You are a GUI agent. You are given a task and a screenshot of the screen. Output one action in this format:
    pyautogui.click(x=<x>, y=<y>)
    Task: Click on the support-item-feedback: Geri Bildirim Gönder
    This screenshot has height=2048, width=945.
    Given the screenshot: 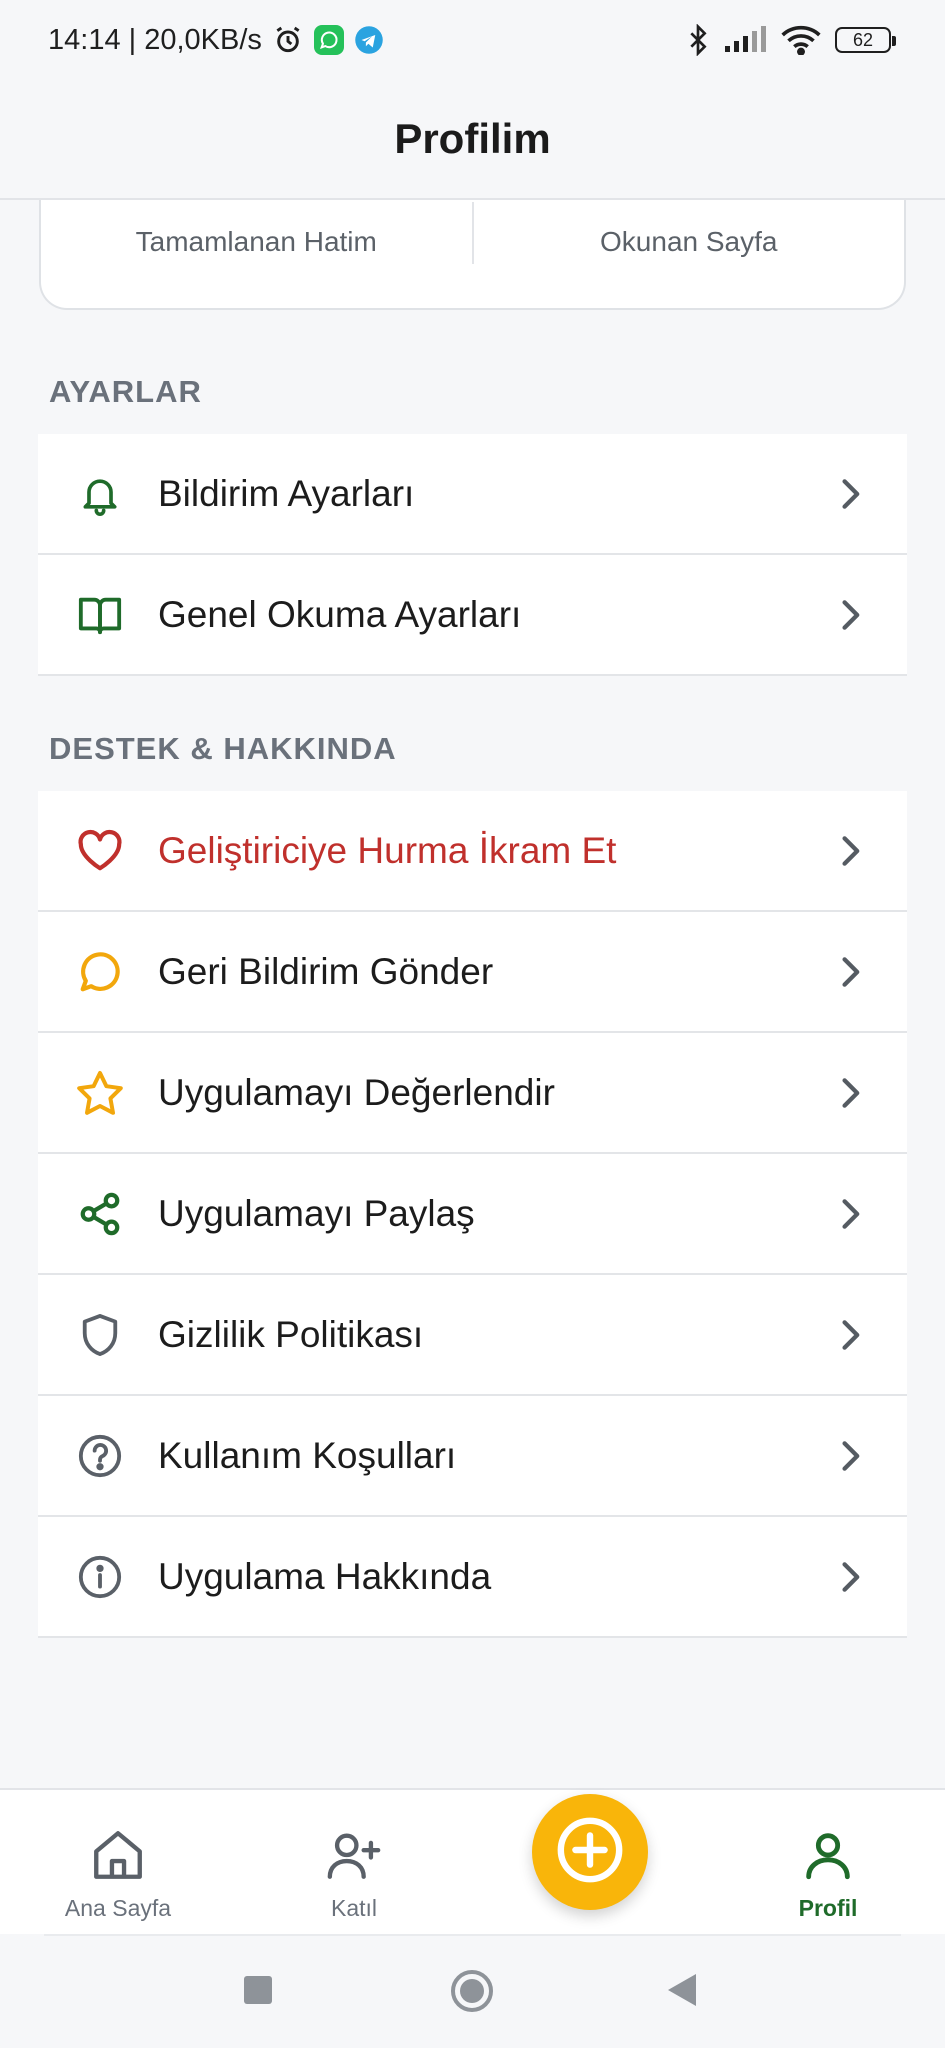 What is the action you would take?
    pyautogui.click(x=472, y=972)
    